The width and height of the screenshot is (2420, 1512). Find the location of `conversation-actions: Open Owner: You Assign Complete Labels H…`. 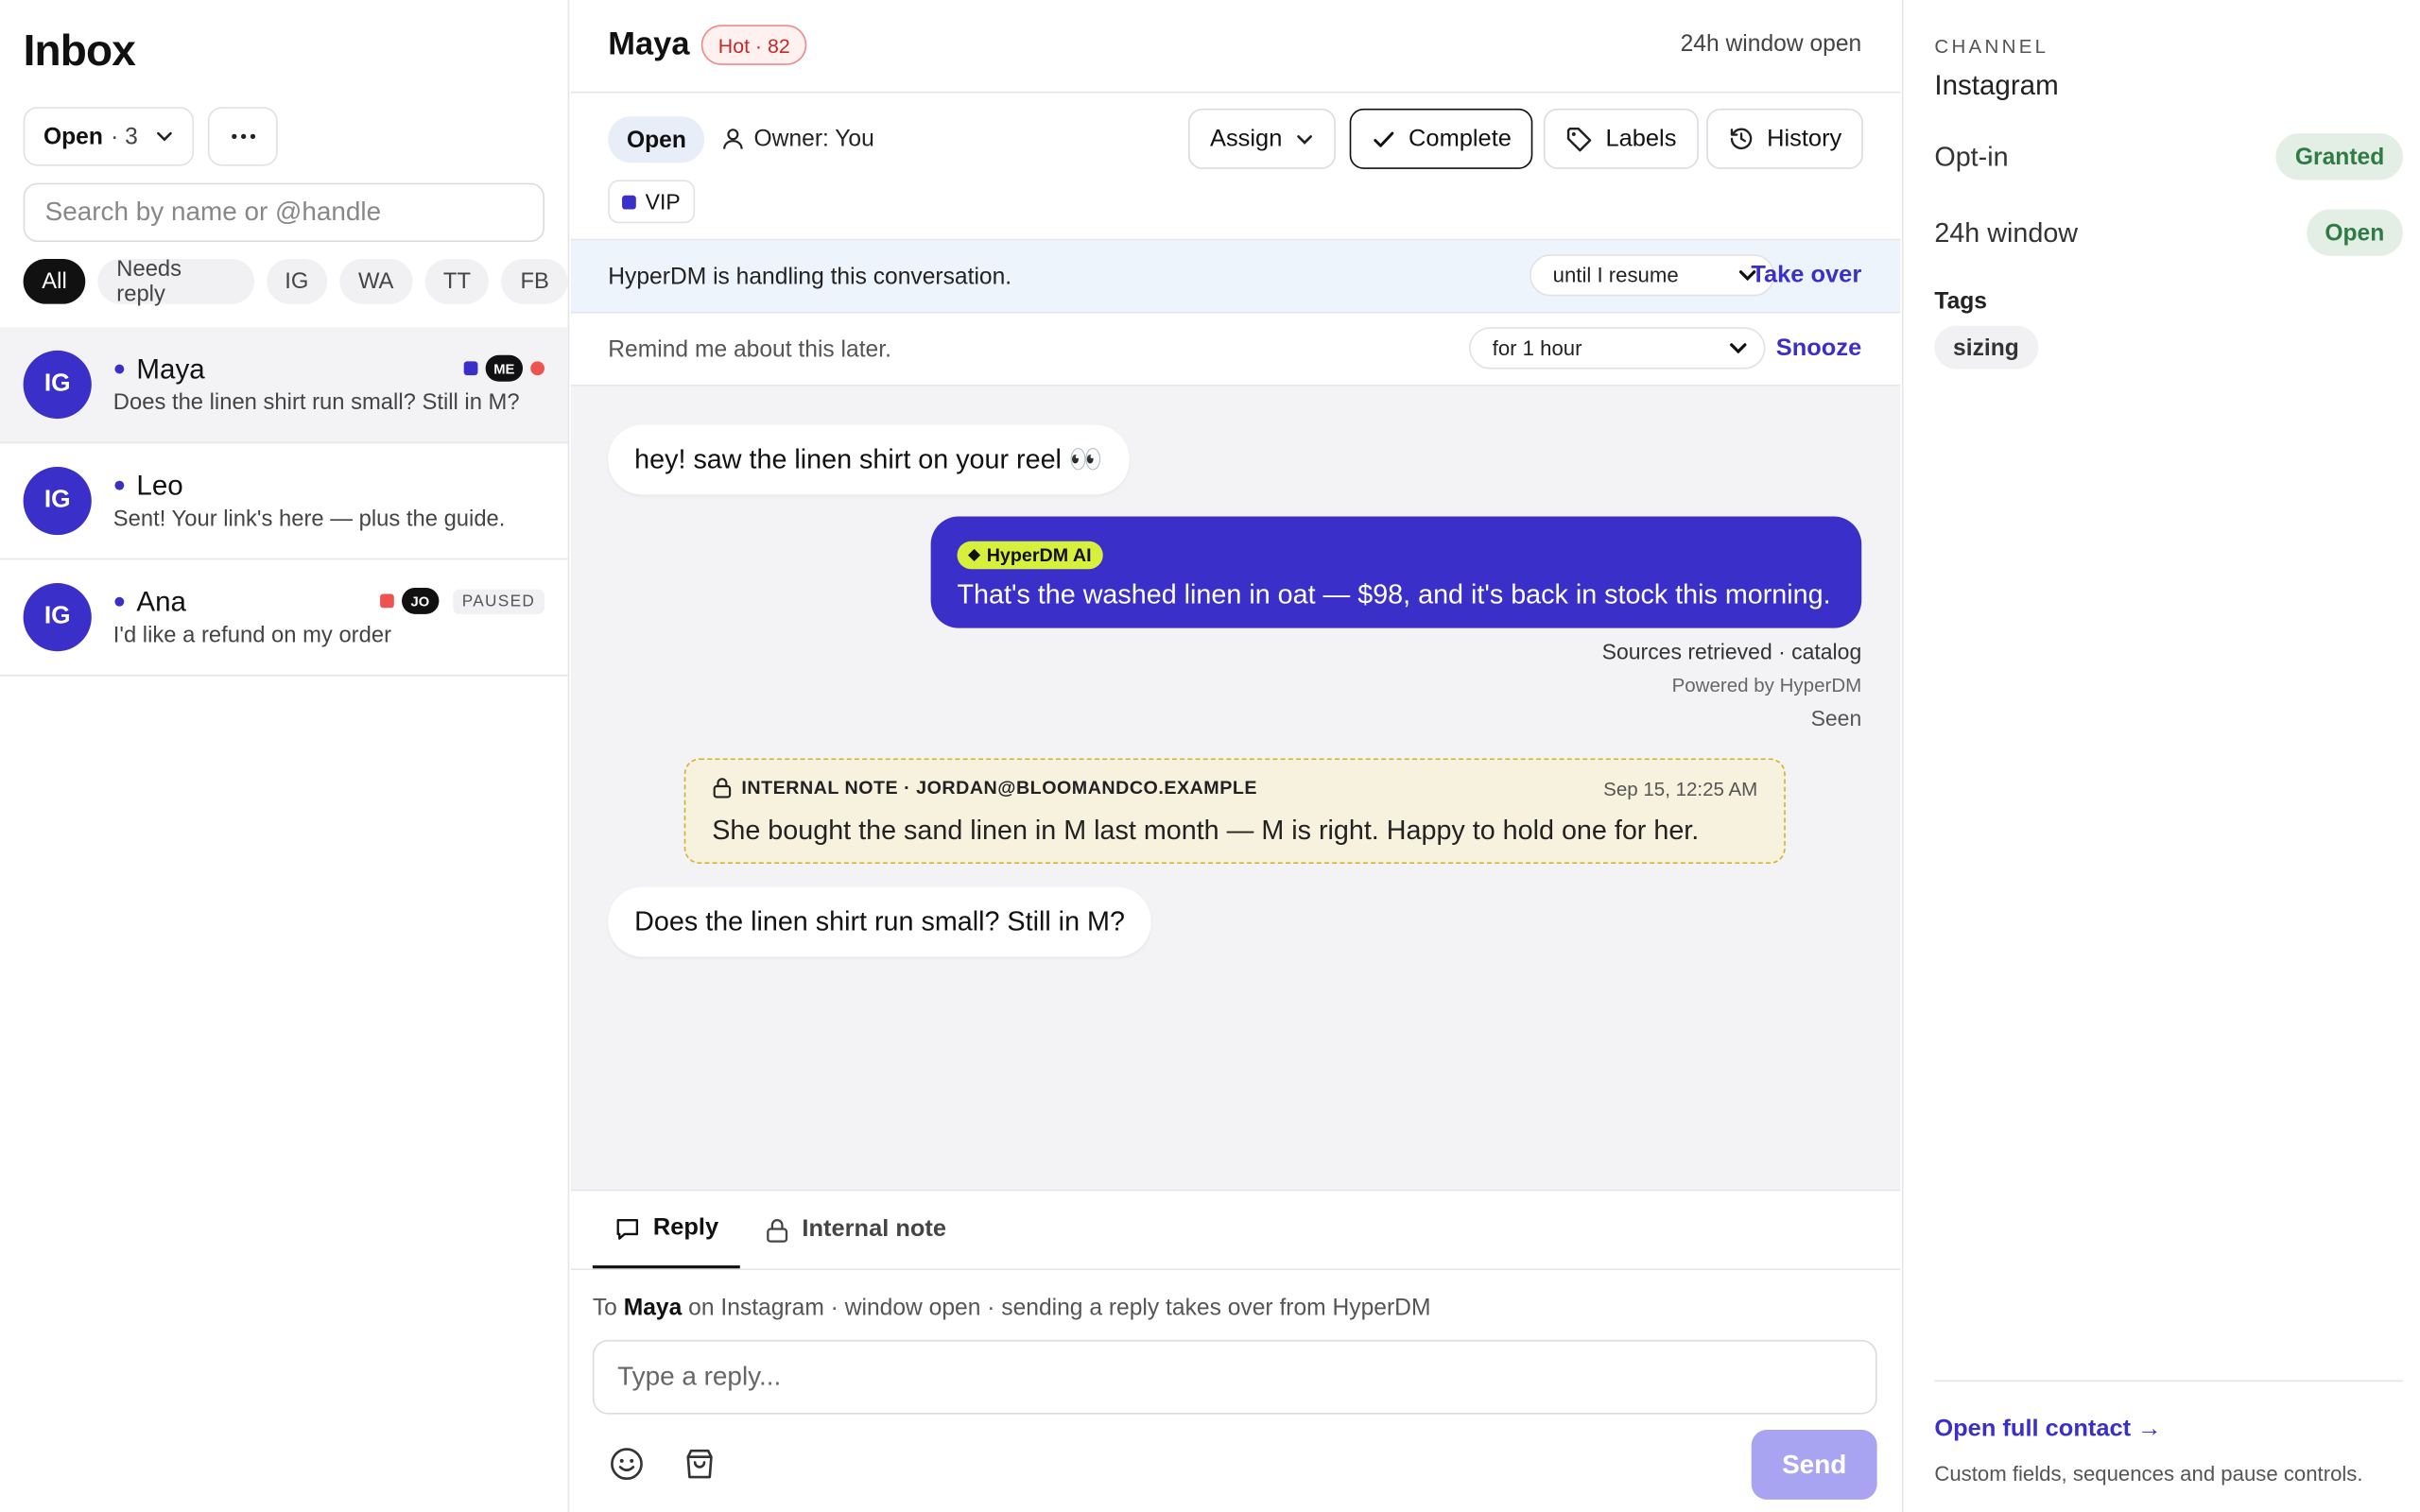

conversation-actions: Open Owner: You Assign Complete Labels H… is located at coordinates (1235, 167).